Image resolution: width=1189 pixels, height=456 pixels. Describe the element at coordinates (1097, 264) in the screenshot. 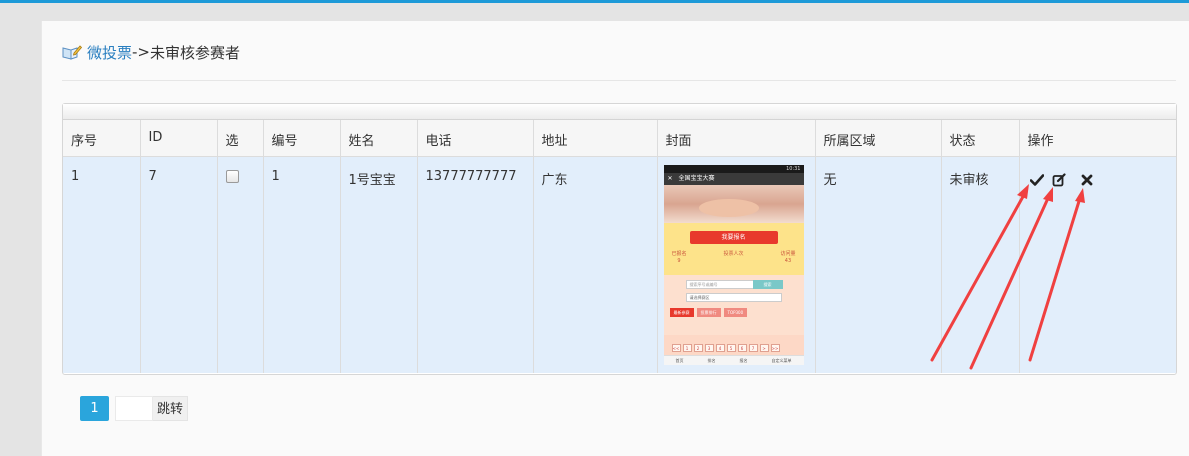

I see `cell-actions` at that location.